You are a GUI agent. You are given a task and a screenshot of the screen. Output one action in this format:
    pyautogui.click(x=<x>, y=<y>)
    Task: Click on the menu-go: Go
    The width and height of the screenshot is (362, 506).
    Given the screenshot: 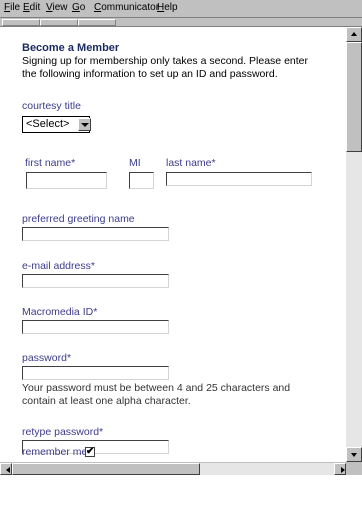 What is the action you would take?
    pyautogui.click(x=78, y=8)
    